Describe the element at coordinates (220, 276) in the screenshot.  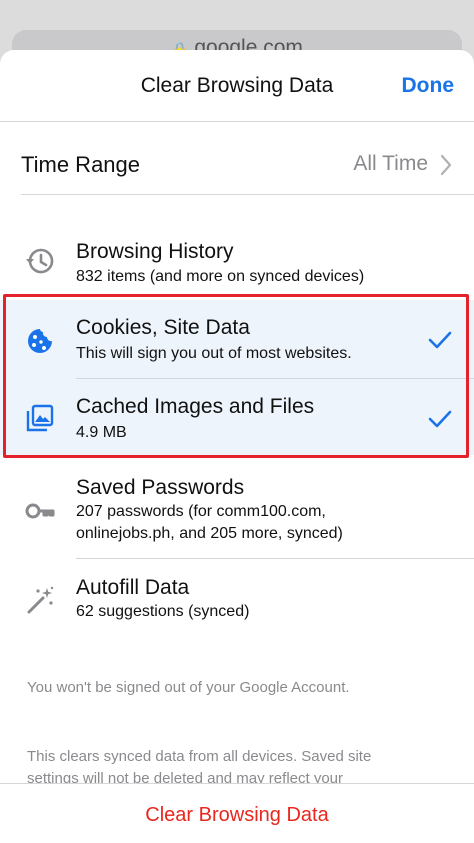
I see `browsing-history-subtitle: 832 items (and more on synced devices)` at that location.